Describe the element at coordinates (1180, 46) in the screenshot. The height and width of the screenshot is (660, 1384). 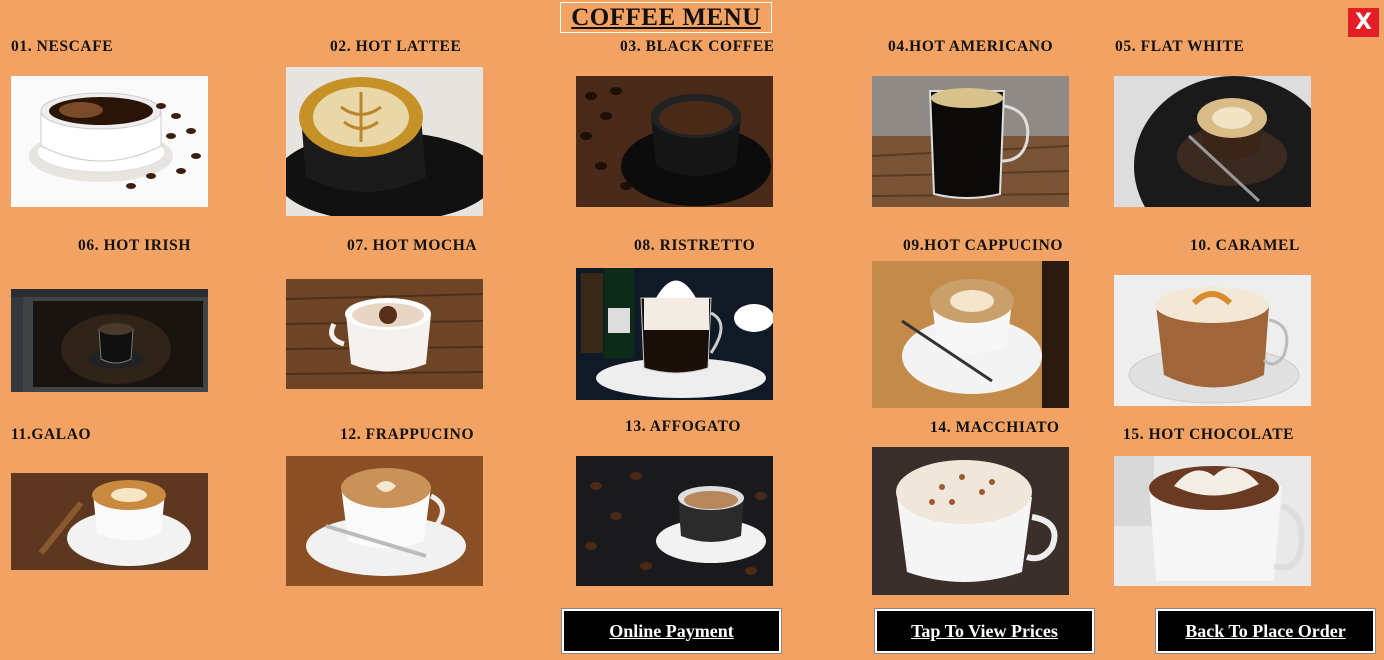
I see `item-label-flat-white: 05. FLAT WHITE` at that location.